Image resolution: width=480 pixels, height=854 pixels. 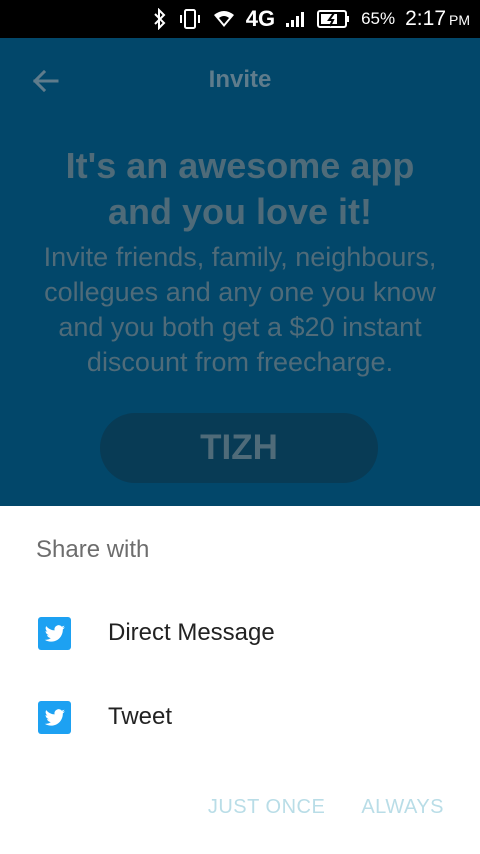 What do you see at coordinates (240, 257) in the screenshot?
I see `description-line: Invite friends, family, neighbours,` at bounding box center [240, 257].